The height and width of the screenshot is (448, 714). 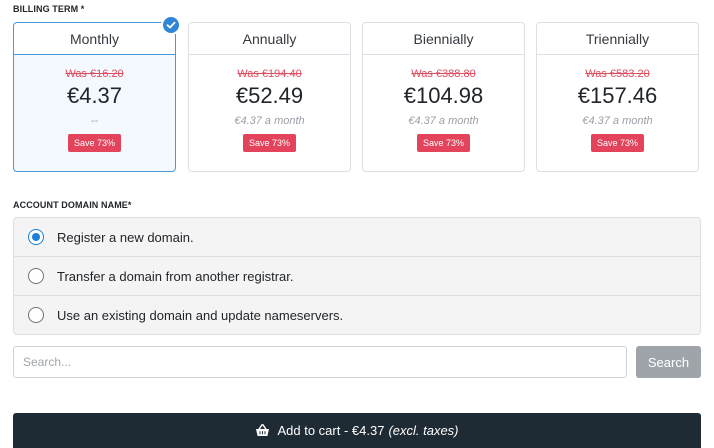 I want to click on term-price: €52.49, so click(x=269, y=95).